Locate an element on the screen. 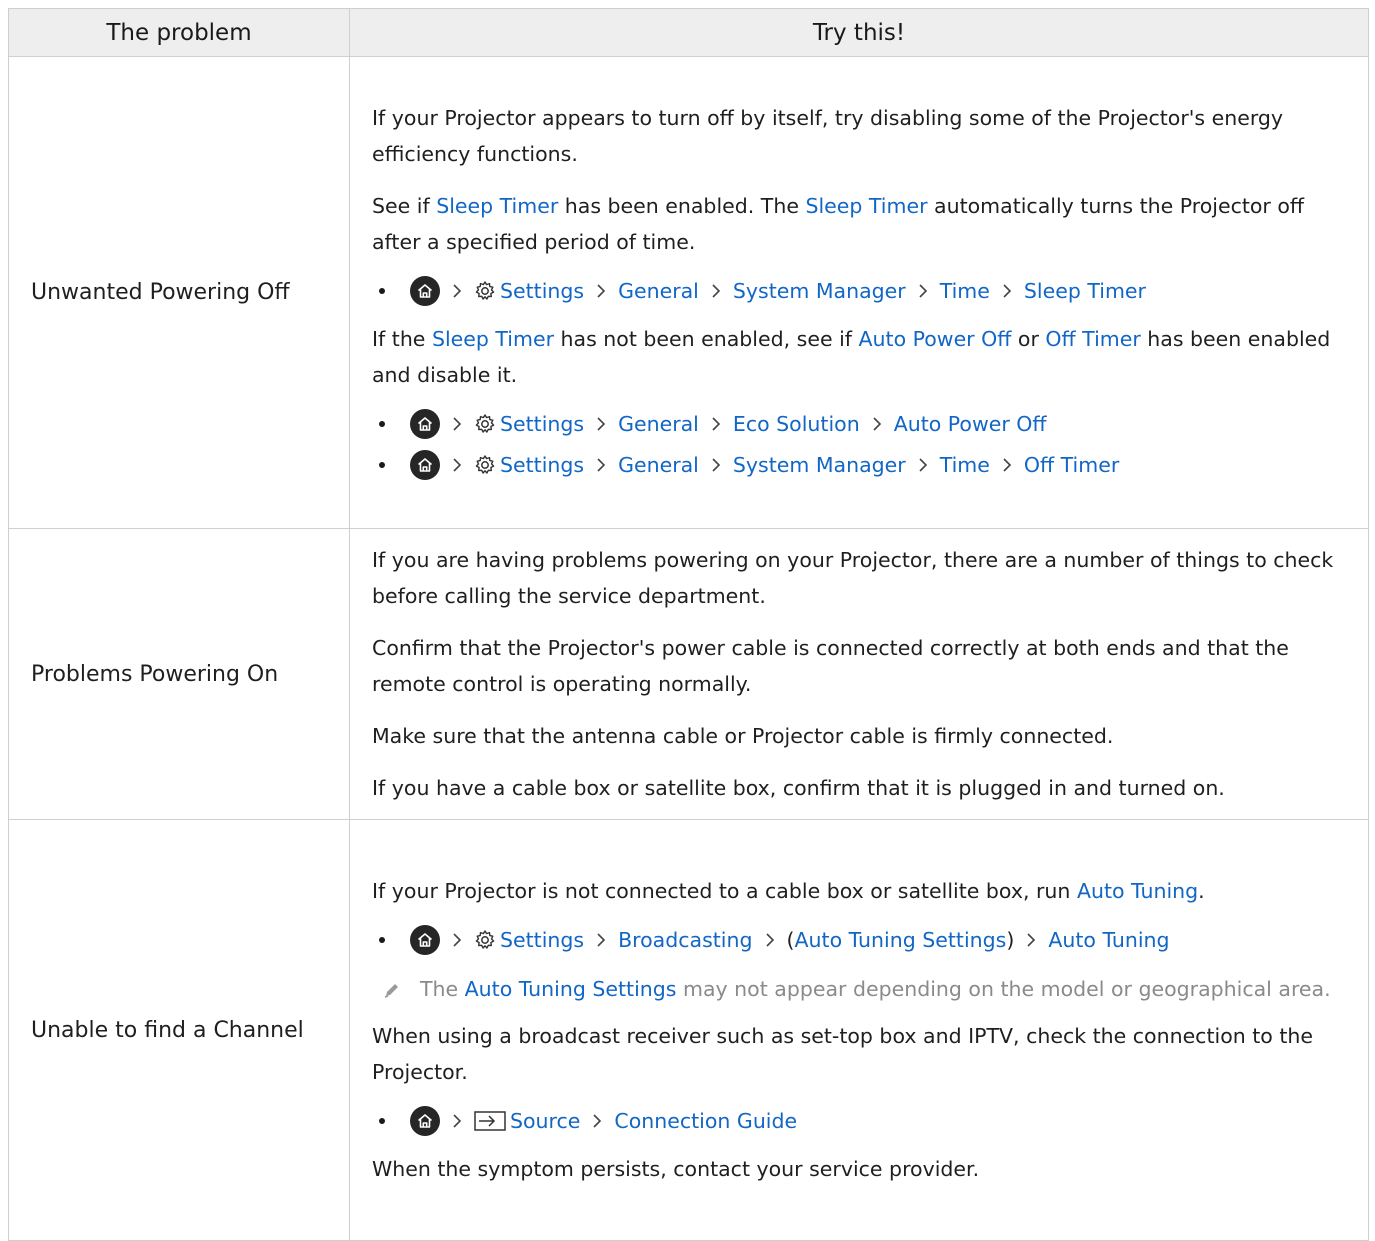  problem-cell: Unwanted Powering Off is located at coordinates (179, 292).